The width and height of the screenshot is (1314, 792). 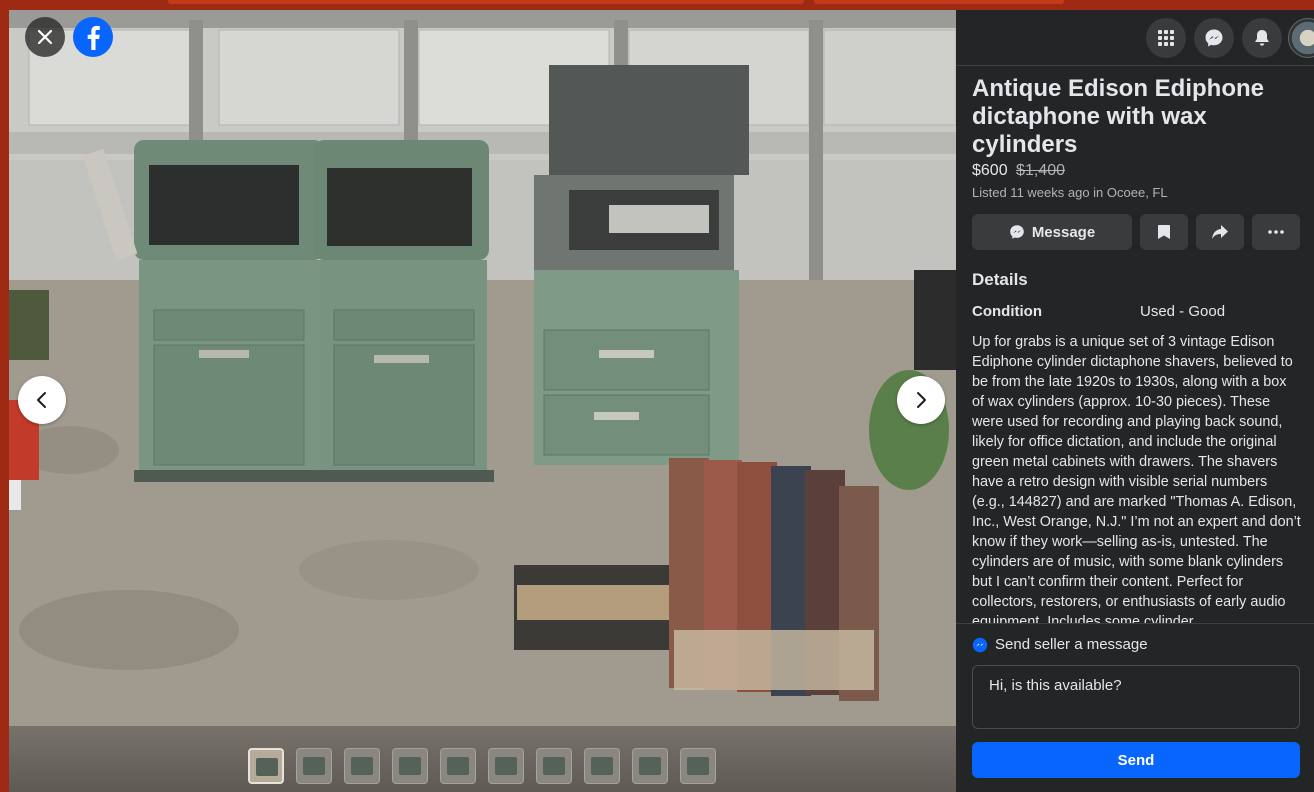 What do you see at coordinates (657, 5) in the screenshot?
I see `window-top-strip` at bounding box center [657, 5].